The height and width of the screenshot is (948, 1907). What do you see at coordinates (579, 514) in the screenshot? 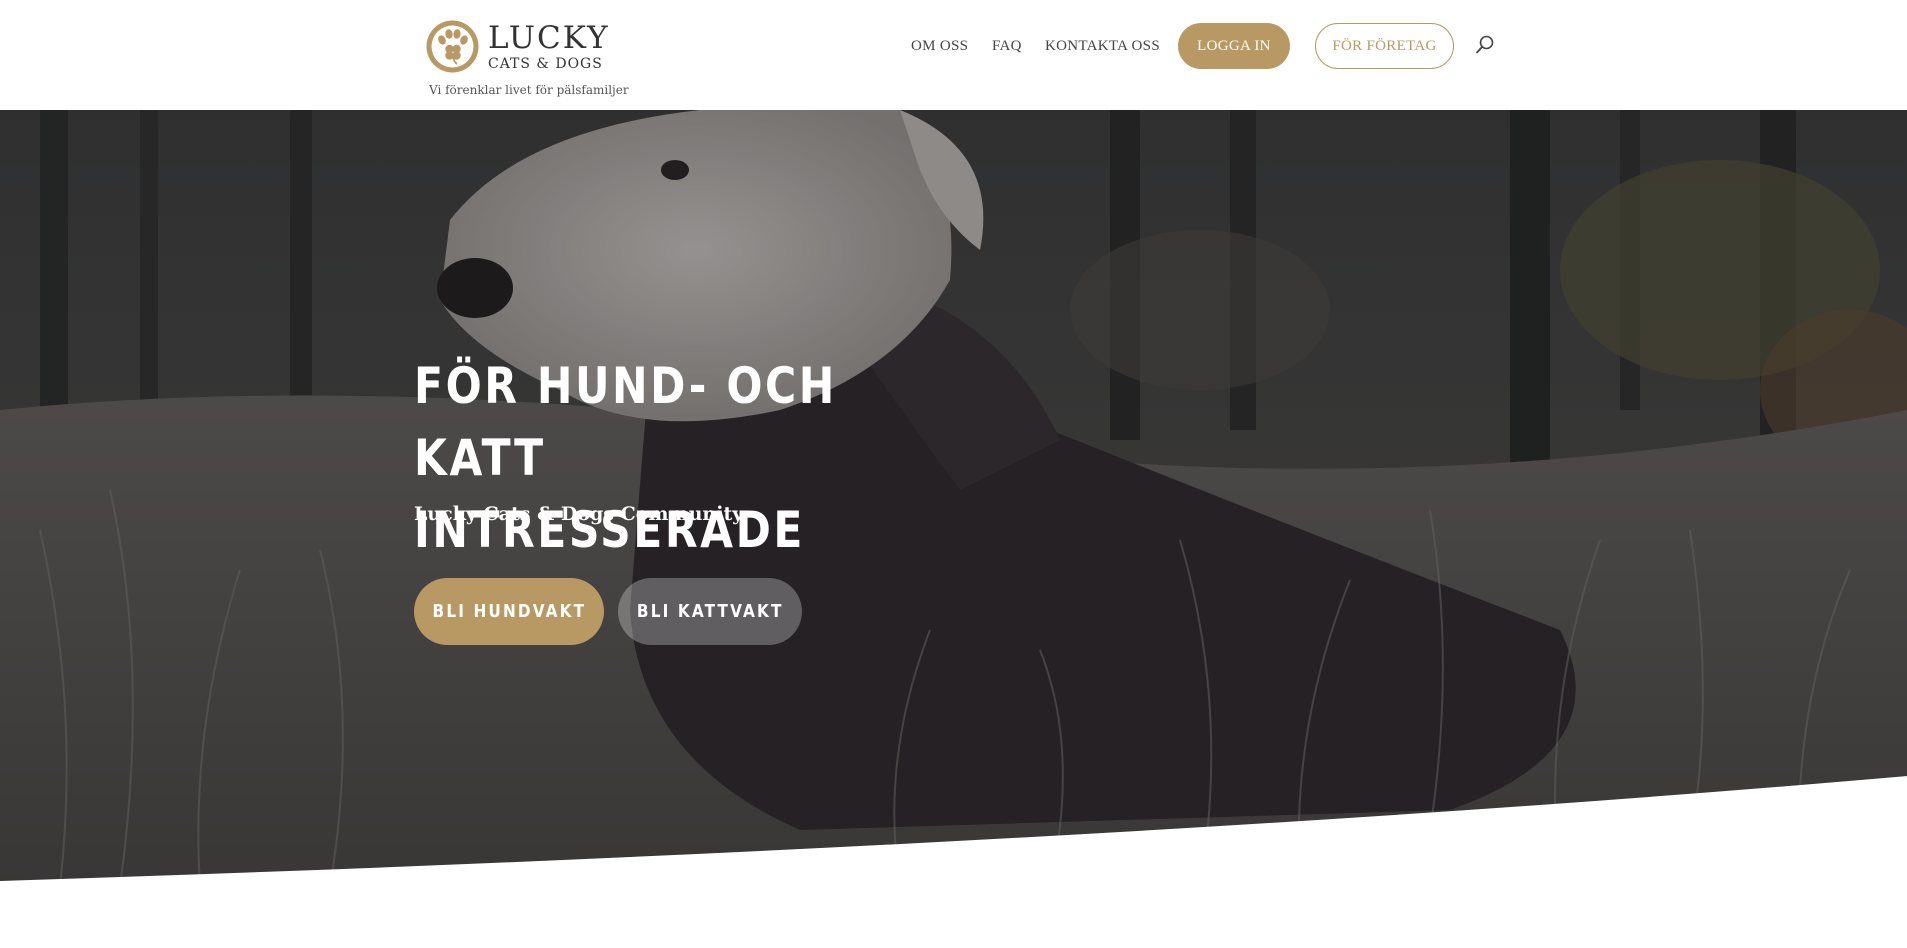
I see `hero-subtitle: Lucky Cats & Dogs Community` at bounding box center [579, 514].